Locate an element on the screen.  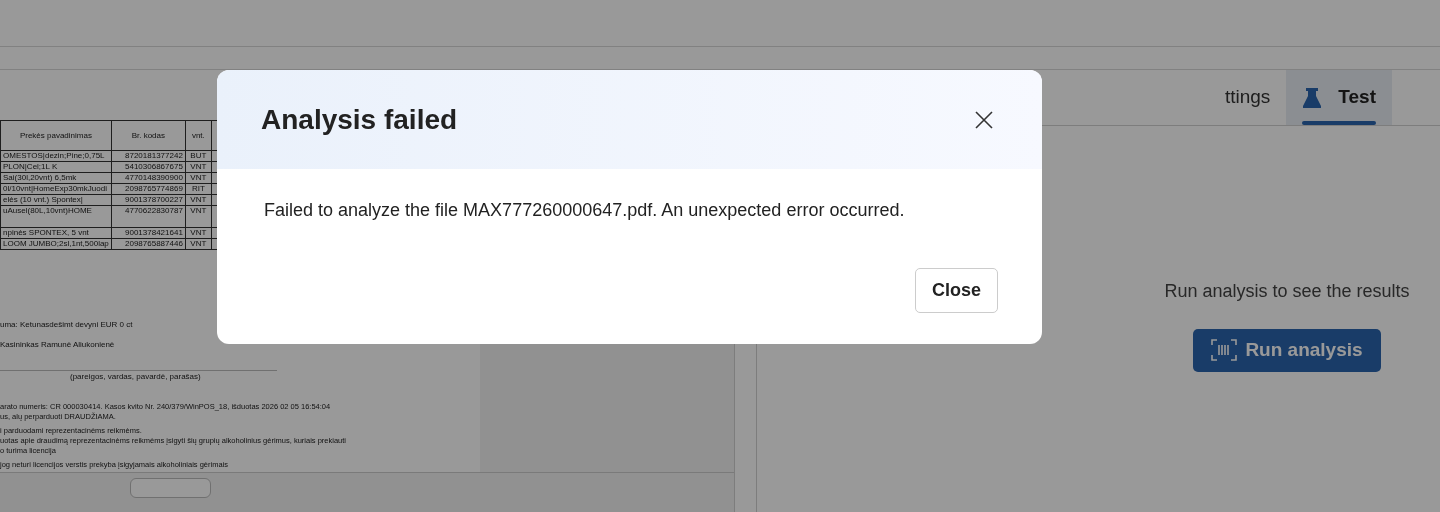
table-cell: 5410306867675 is located at coordinates (148, 167).